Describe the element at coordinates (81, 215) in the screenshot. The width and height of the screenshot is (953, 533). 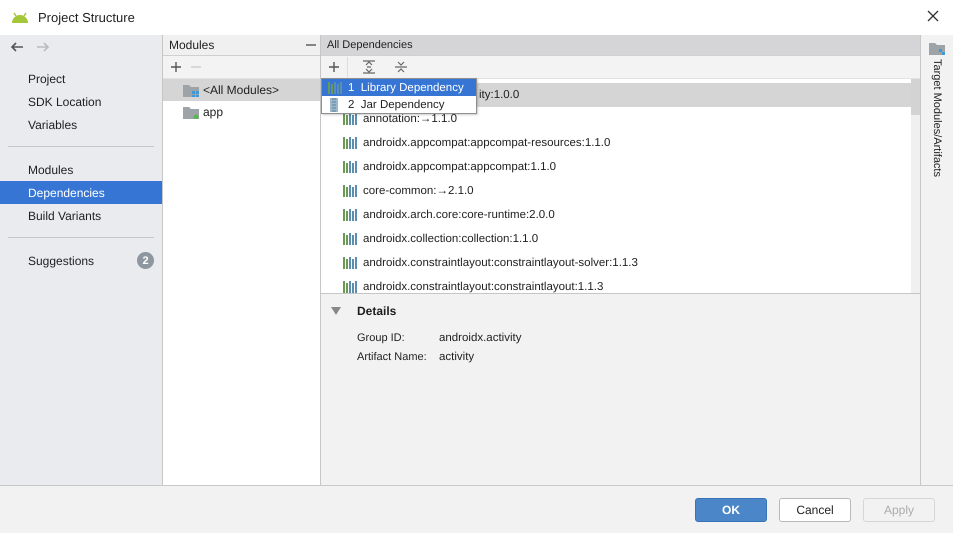
I see `sidebar-item: Build Variants` at that location.